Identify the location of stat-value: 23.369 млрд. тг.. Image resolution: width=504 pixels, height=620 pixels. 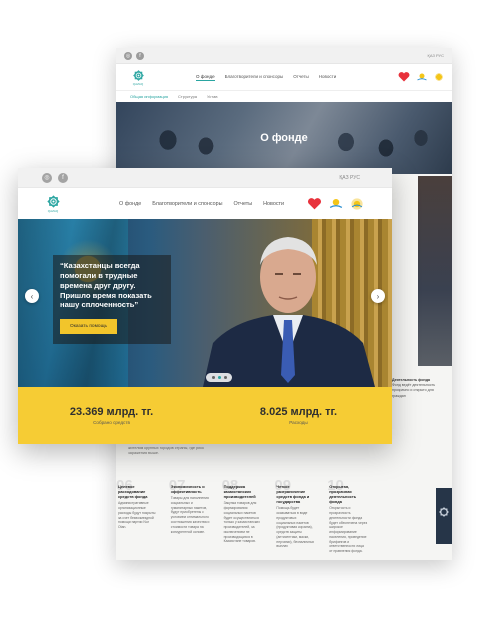
(111, 412).